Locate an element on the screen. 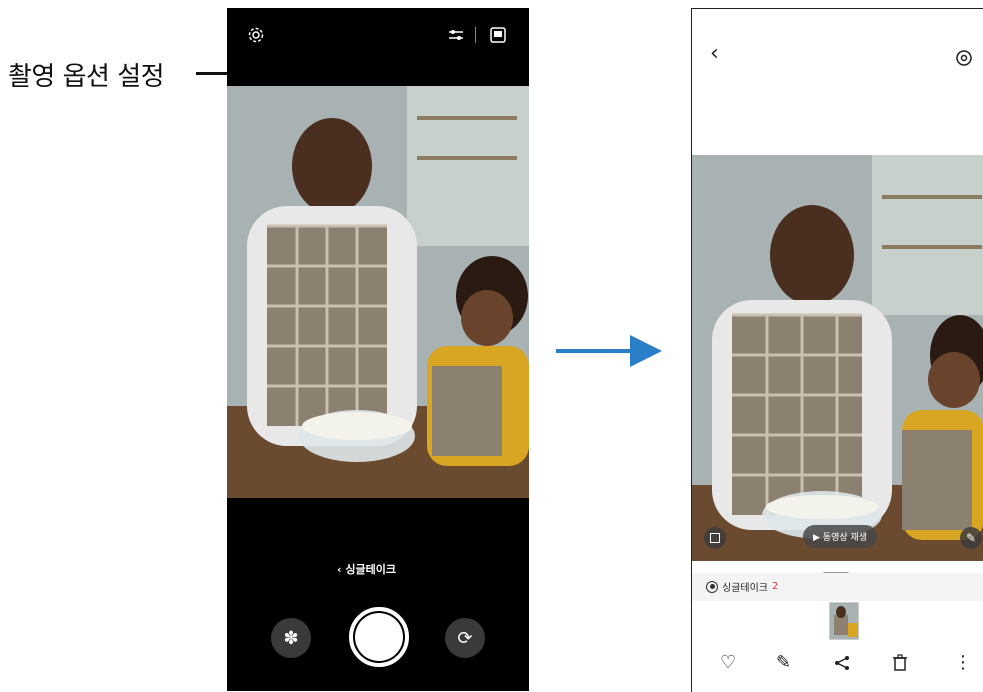 Image resolution: width=983 pixels, height=692 pixels. singletake-info: 싱글테이크 2 is located at coordinates (742, 586).